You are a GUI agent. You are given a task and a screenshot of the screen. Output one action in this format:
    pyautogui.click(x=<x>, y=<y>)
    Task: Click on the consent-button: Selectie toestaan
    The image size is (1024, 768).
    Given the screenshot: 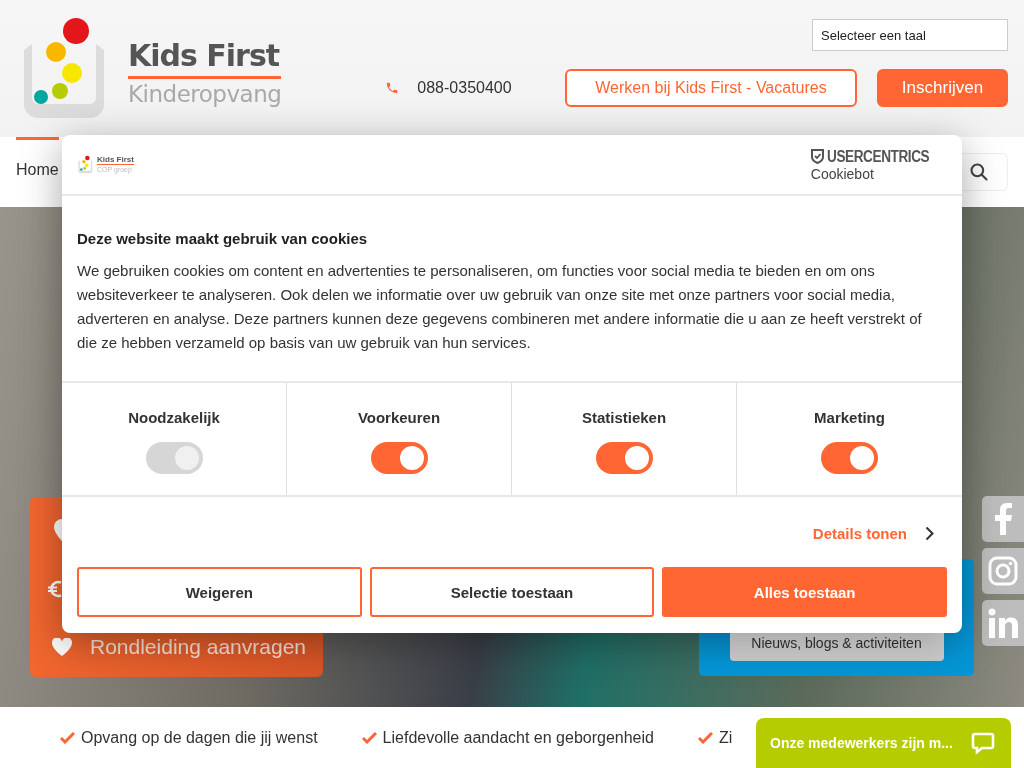 What is the action you would take?
    pyautogui.click(x=512, y=592)
    